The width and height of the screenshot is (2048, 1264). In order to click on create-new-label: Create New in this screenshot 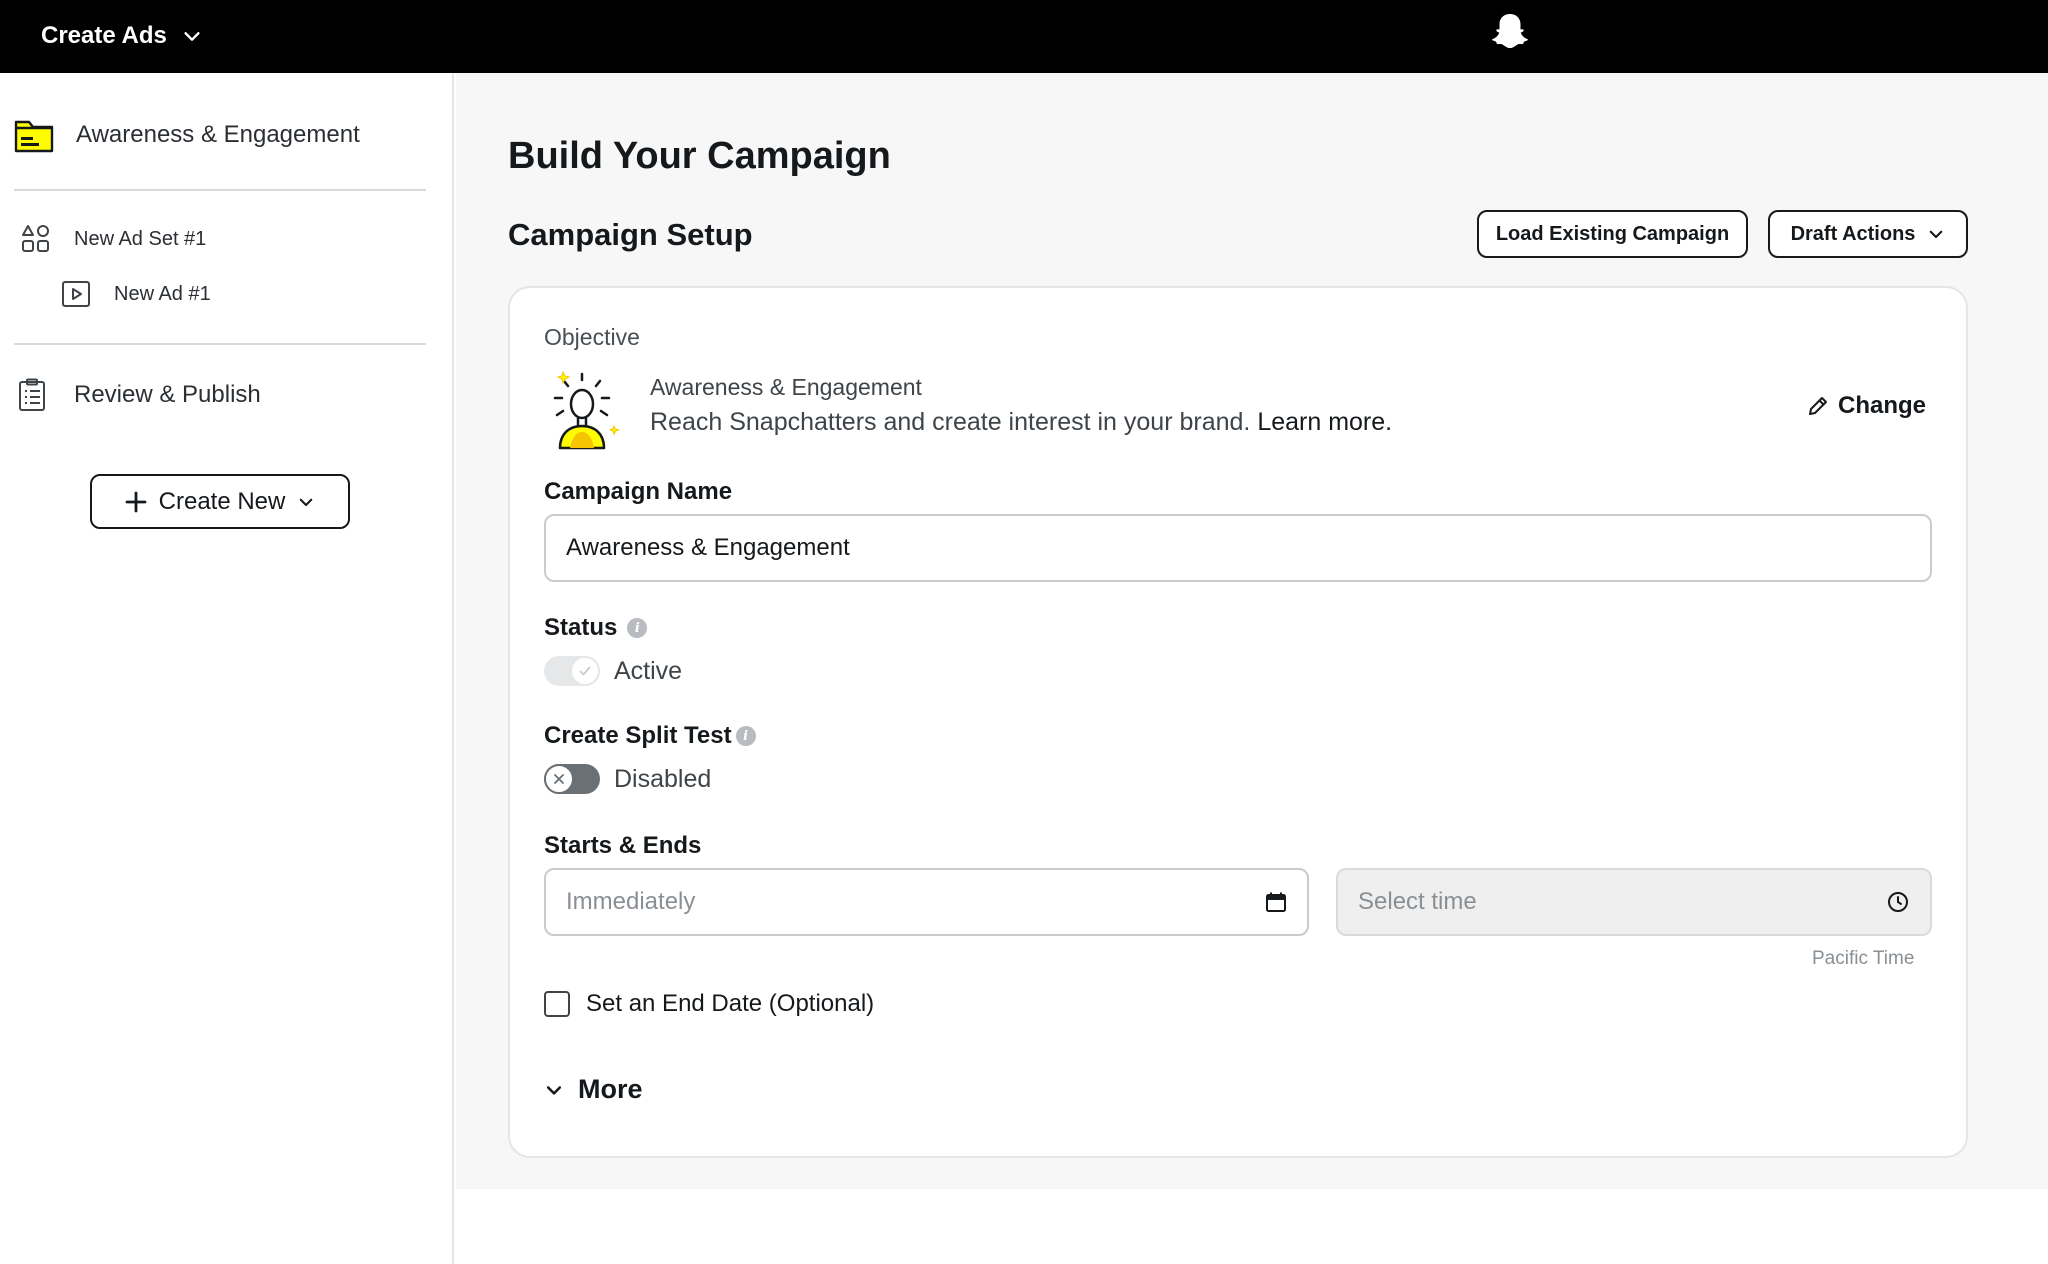, I will do `click(222, 501)`.